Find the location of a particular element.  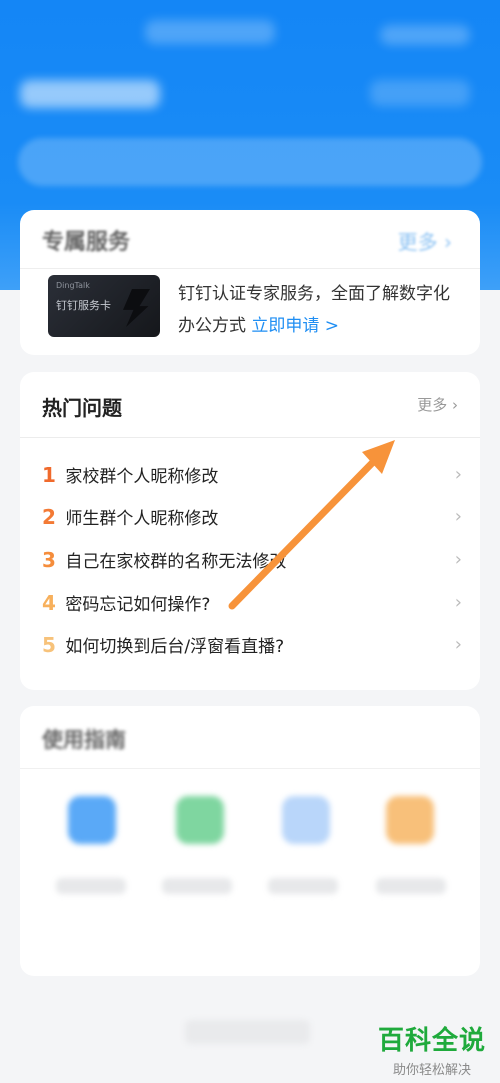

header-right-blur is located at coordinates (425, 35).